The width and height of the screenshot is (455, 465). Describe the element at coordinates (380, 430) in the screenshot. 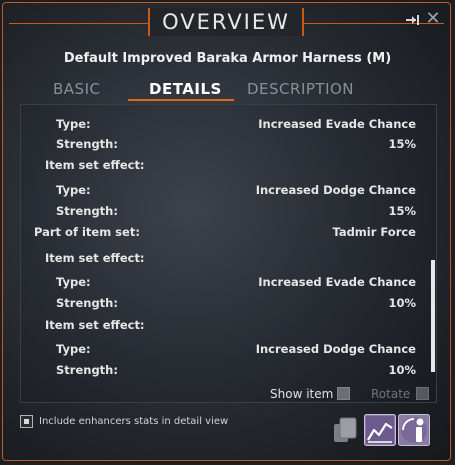

I see `stats-chart-icon` at that location.